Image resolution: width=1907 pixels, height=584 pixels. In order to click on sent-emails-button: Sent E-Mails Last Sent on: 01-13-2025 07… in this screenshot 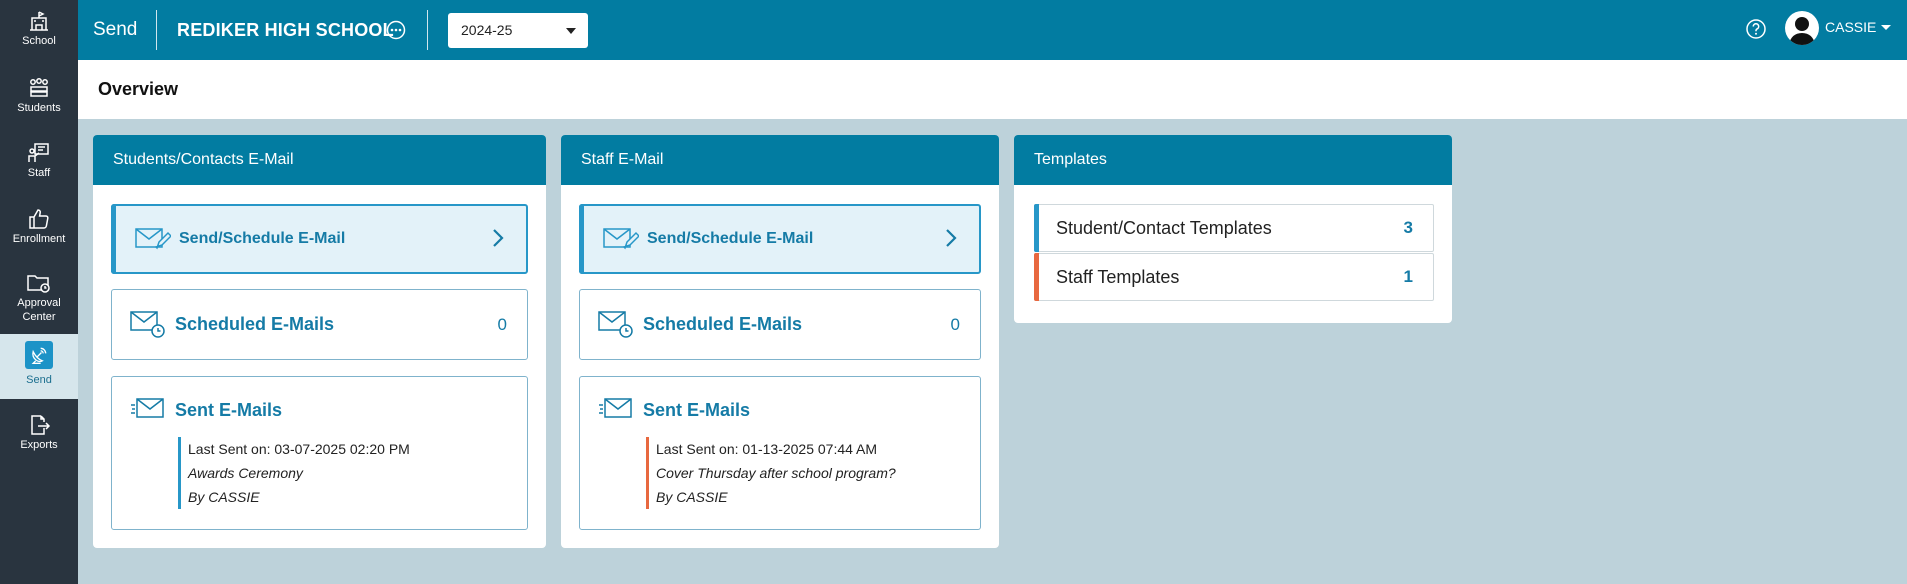, I will do `click(780, 453)`.